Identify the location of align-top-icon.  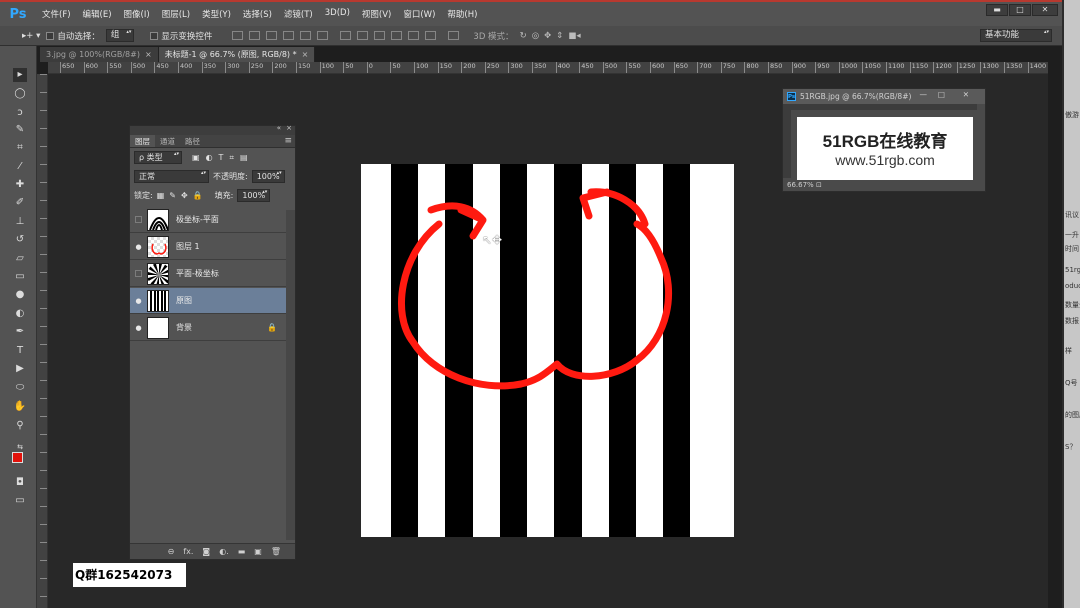
(238, 35).